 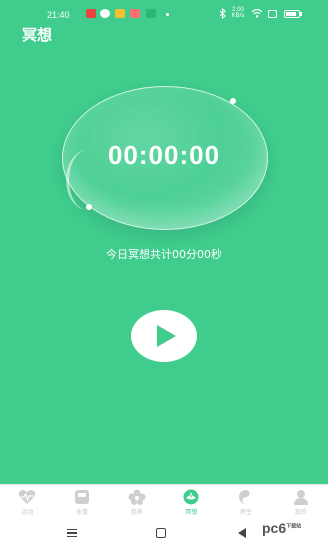 I want to click on tab-sport: 运动, so click(x=27, y=502).